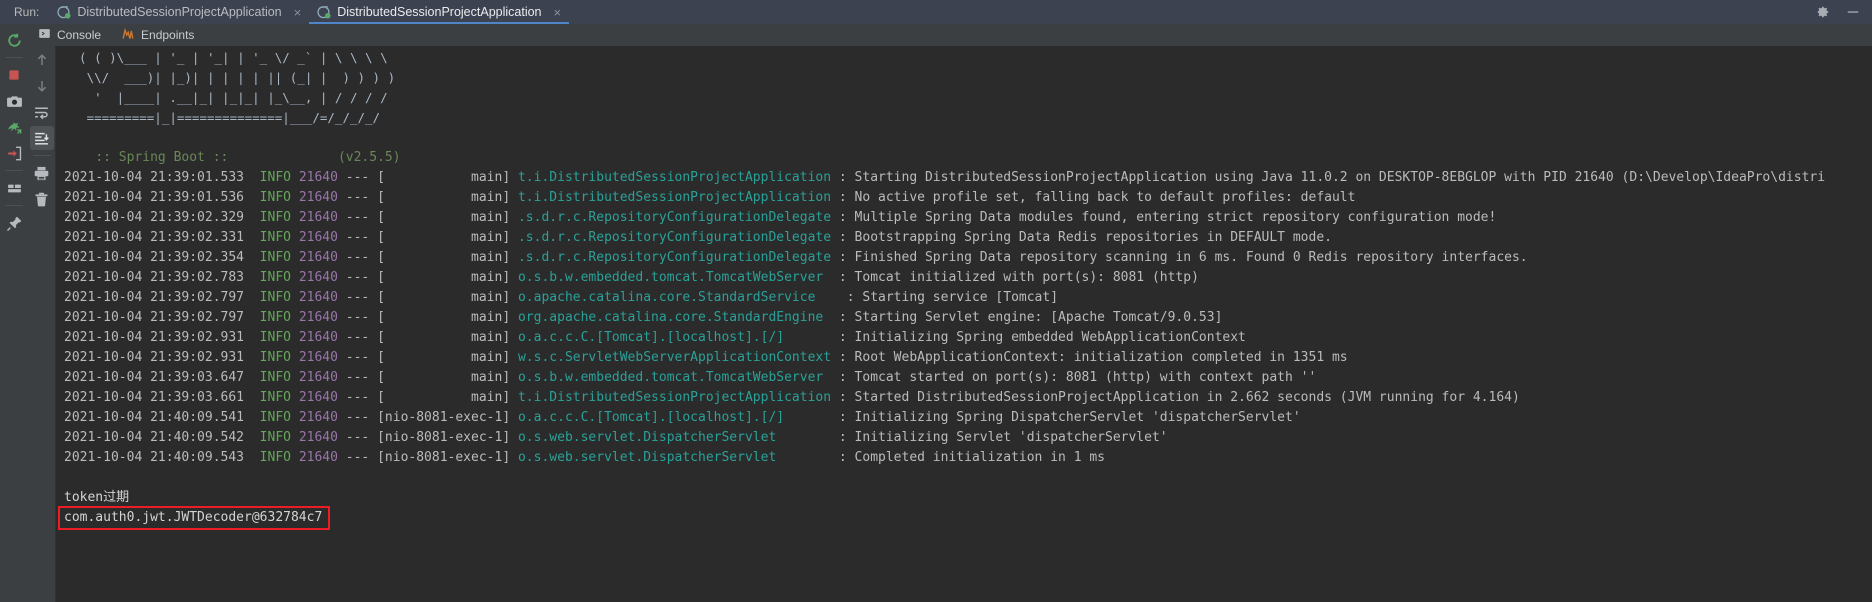  Describe the element at coordinates (42, 324) in the screenshot. I see `console-actions-toolbar` at that location.